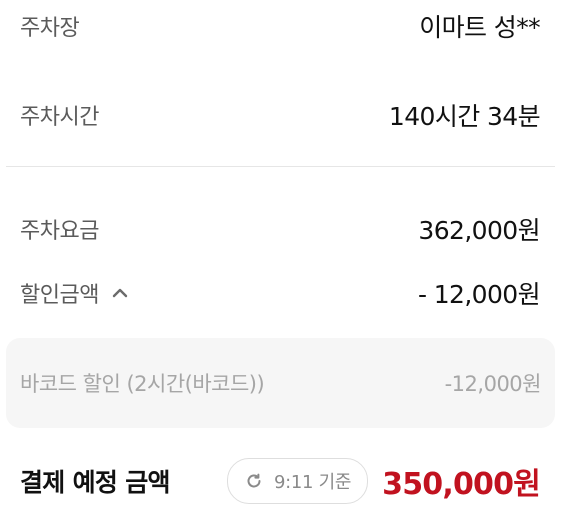 The width and height of the screenshot is (565, 521). What do you see at coordinates (120, 293) in the screenshot?
I see `chevron-up-icon` at bounding box center [120, 293].